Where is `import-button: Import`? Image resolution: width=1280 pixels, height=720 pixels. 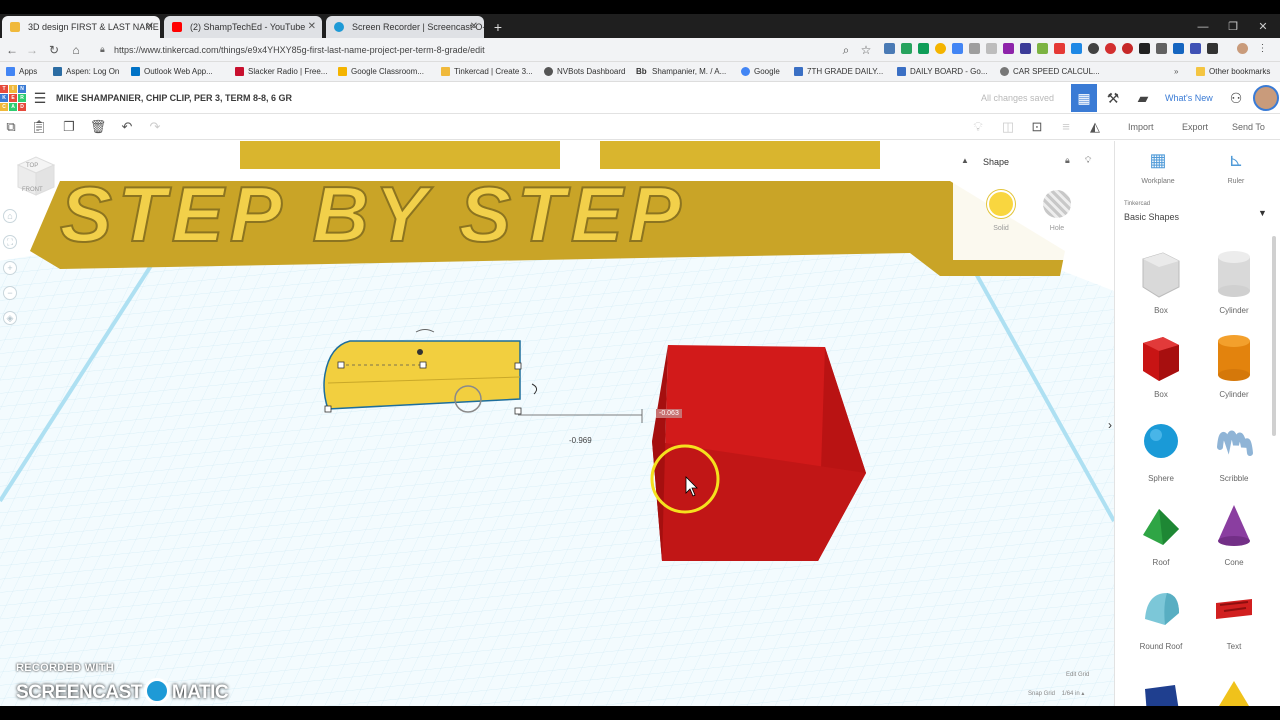
import-button: Import is located at coordinates (1141, 127).